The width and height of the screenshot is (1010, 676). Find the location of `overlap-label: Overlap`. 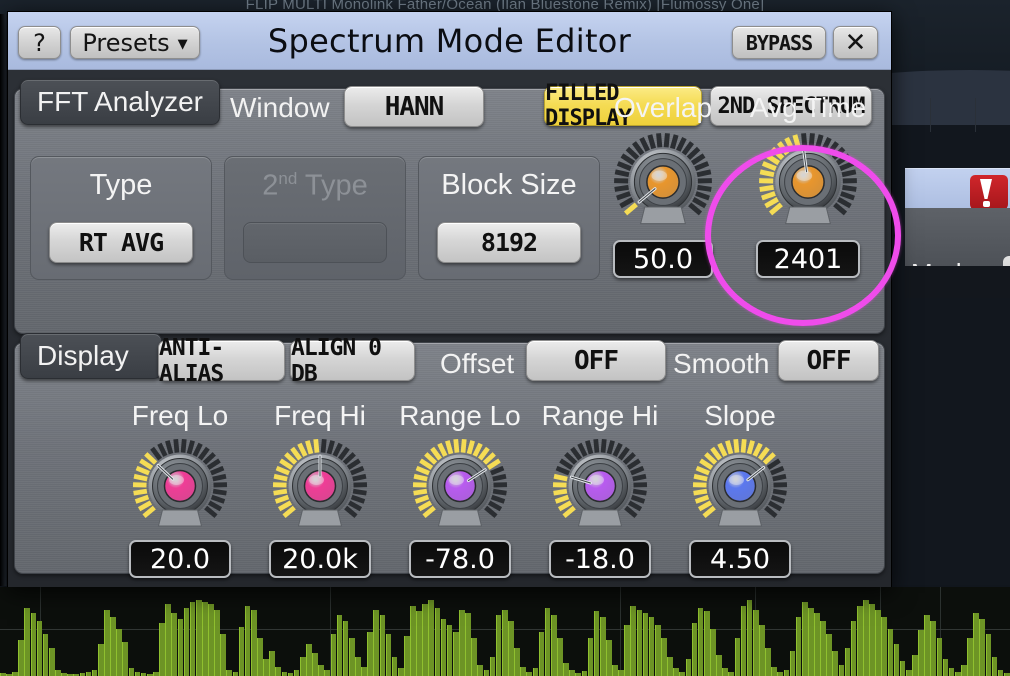

overlap-label: Overlap is located at coordinates (663, 107).